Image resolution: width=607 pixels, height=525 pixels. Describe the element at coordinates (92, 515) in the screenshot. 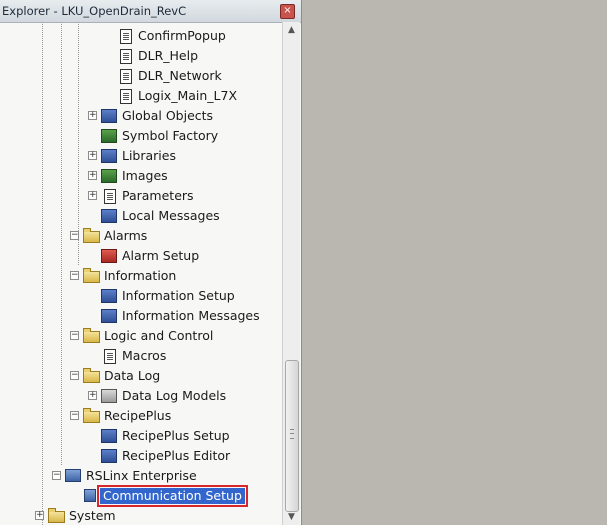

I see `tree-item-label: System` at that location.